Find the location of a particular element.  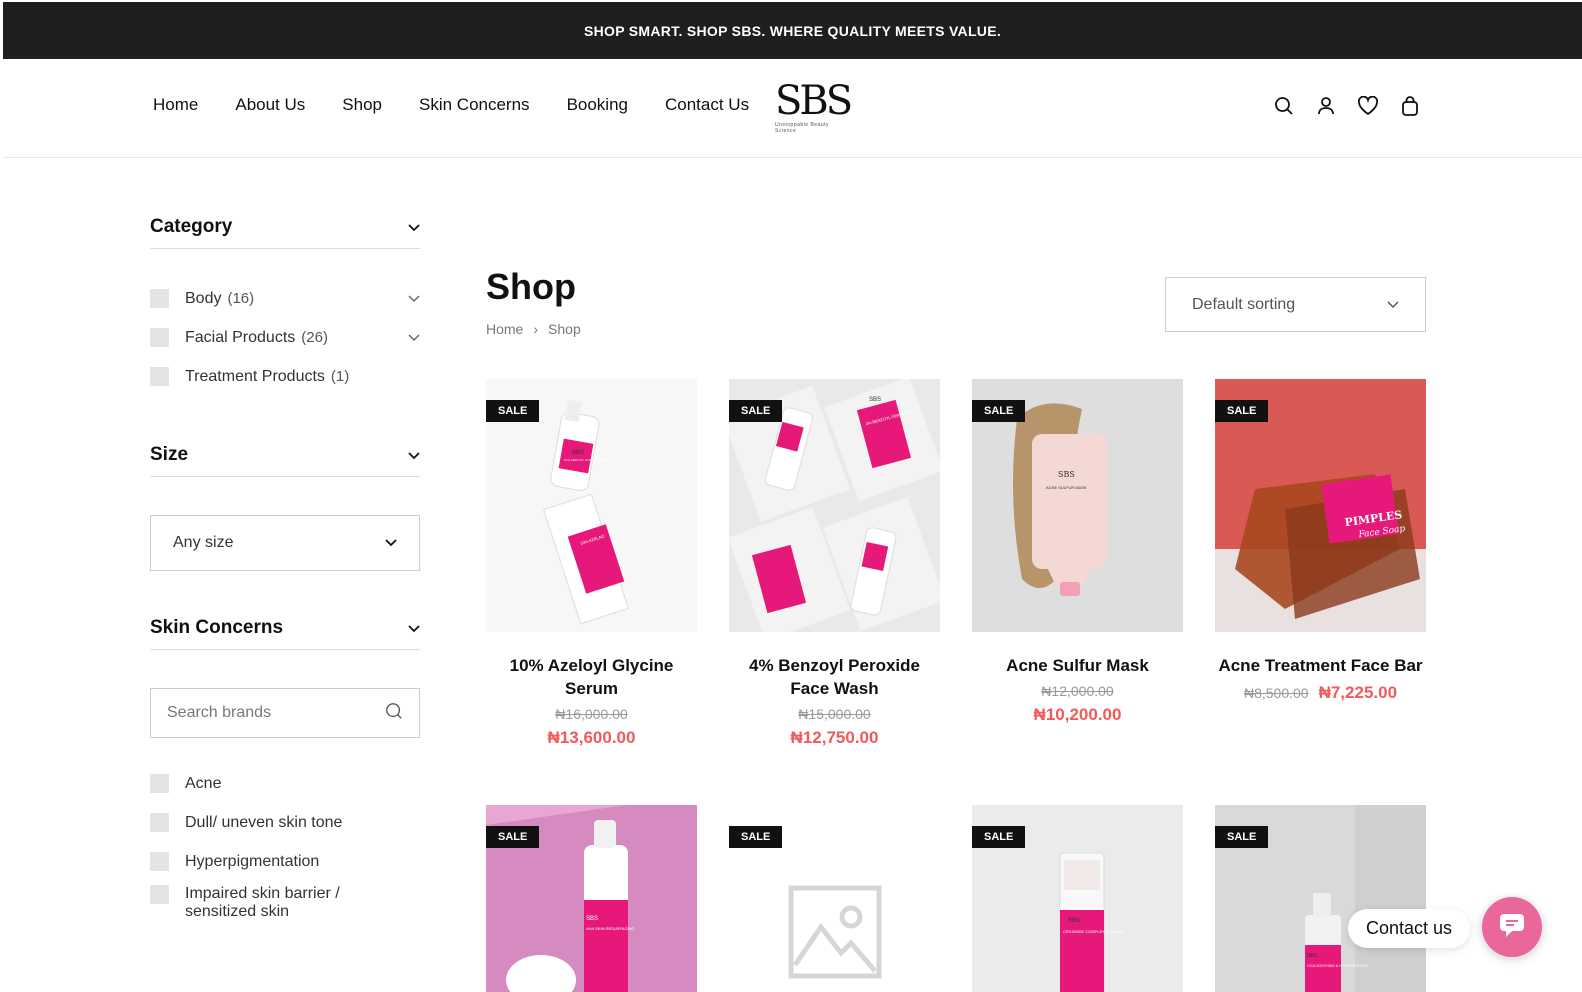

skin-item-dull: Dull/ uneven skin tone is located at coordinates (285, 822).